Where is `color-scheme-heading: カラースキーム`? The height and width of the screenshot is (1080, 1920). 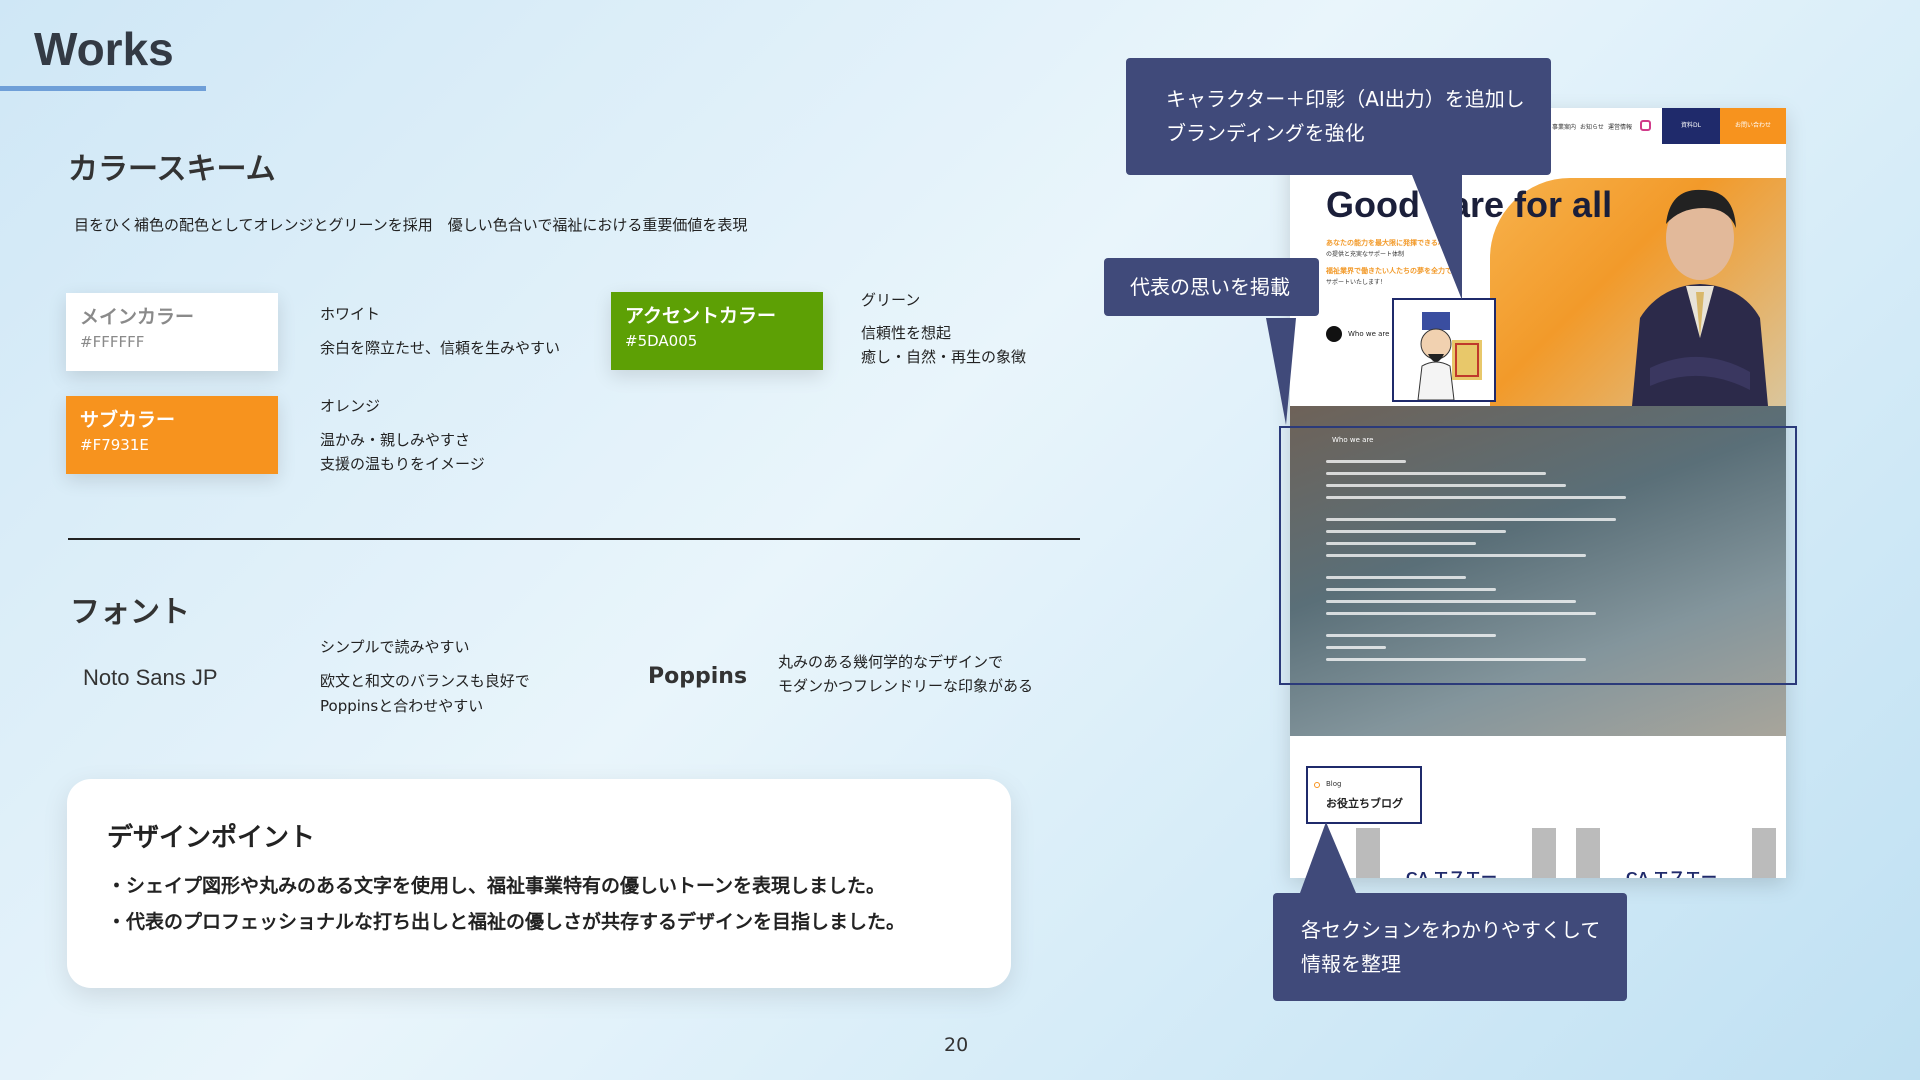
color-scheme-heading: カラースキーム is located at coordinates (172, 169).